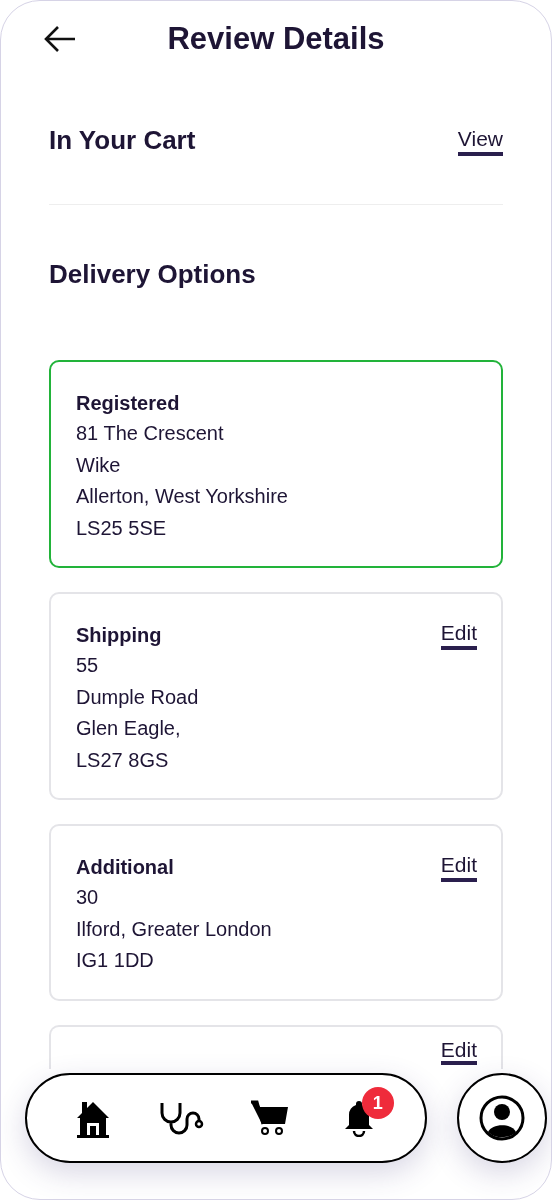 The image size is (552, 1200). Describe the element at coordinates (150, 433) in the screenshot. I see `address-line: 81 The Crescent` at that location.